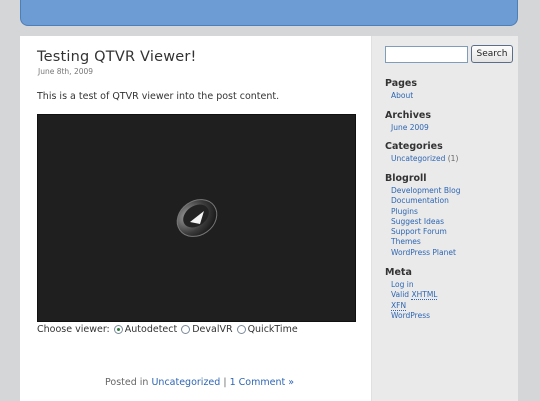  I want to click on sidebar-link-about: About, so click(402, 96).